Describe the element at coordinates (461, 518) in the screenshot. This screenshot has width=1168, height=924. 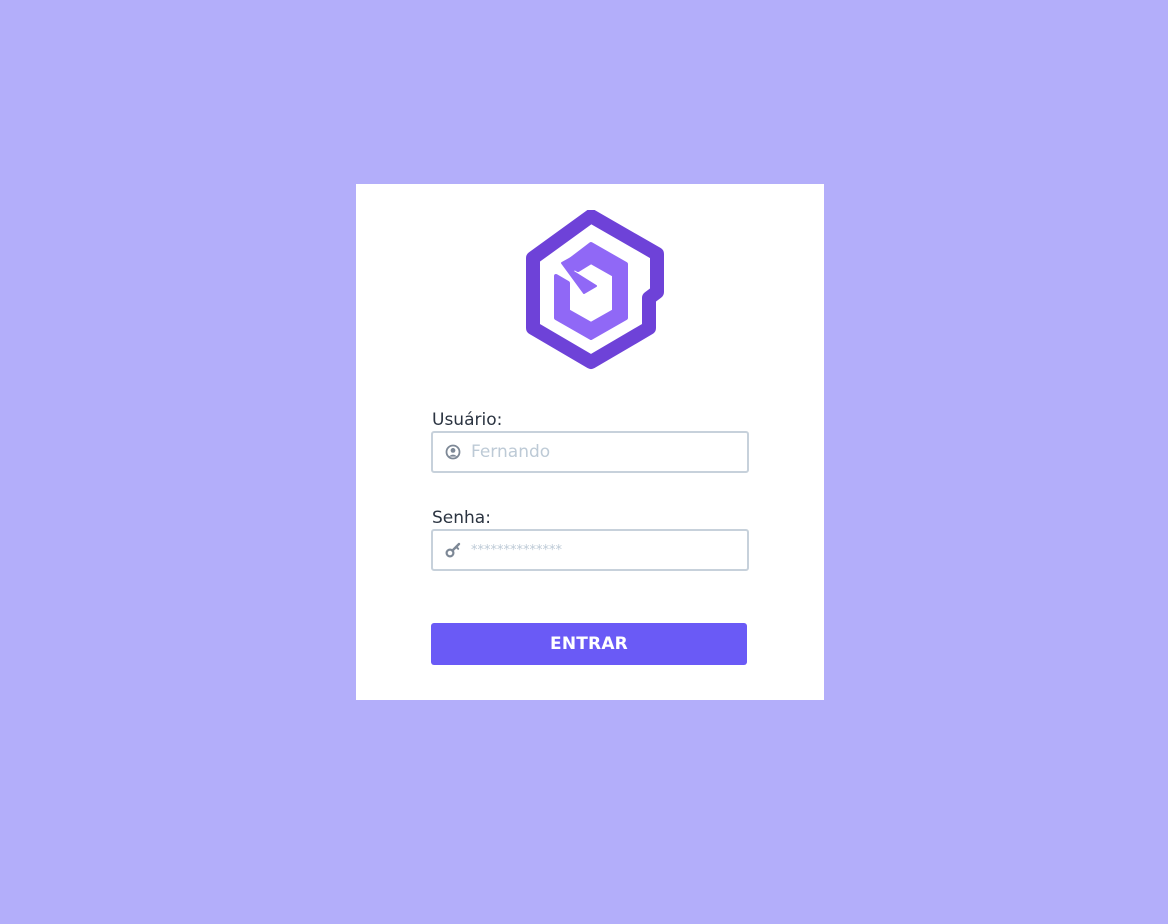
I see `password-label: Senha:` at that location.